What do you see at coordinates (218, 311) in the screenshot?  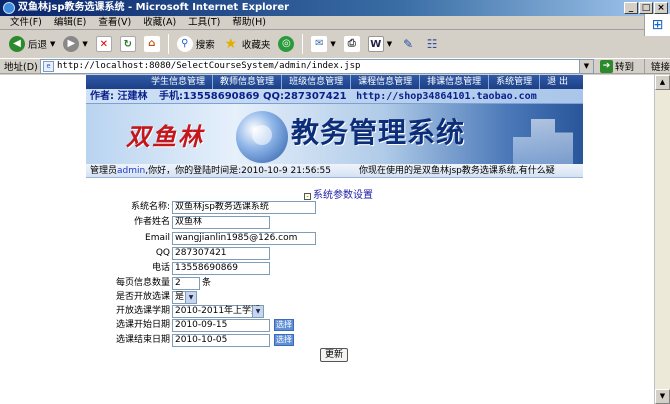 I see `term-dropdown: 2010-2011年上学期 ▼` at bounding box center [218, 311].